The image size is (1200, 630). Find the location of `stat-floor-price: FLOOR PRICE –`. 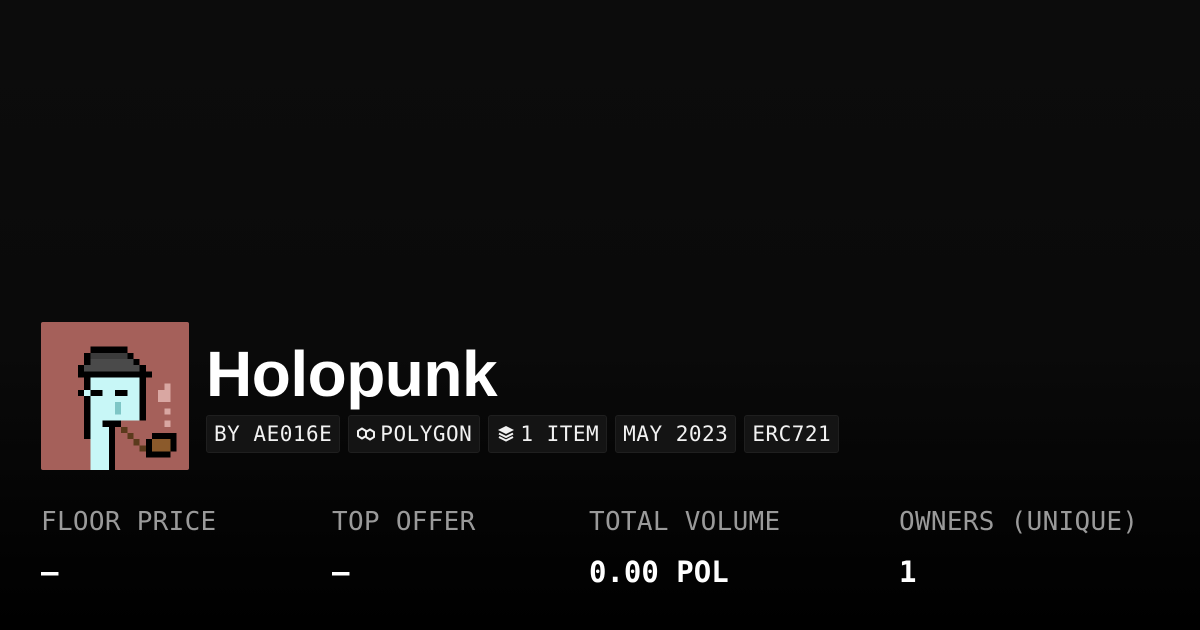

stat-floor-price: FLOOR PRICE – is located at coordinates (129, 547).